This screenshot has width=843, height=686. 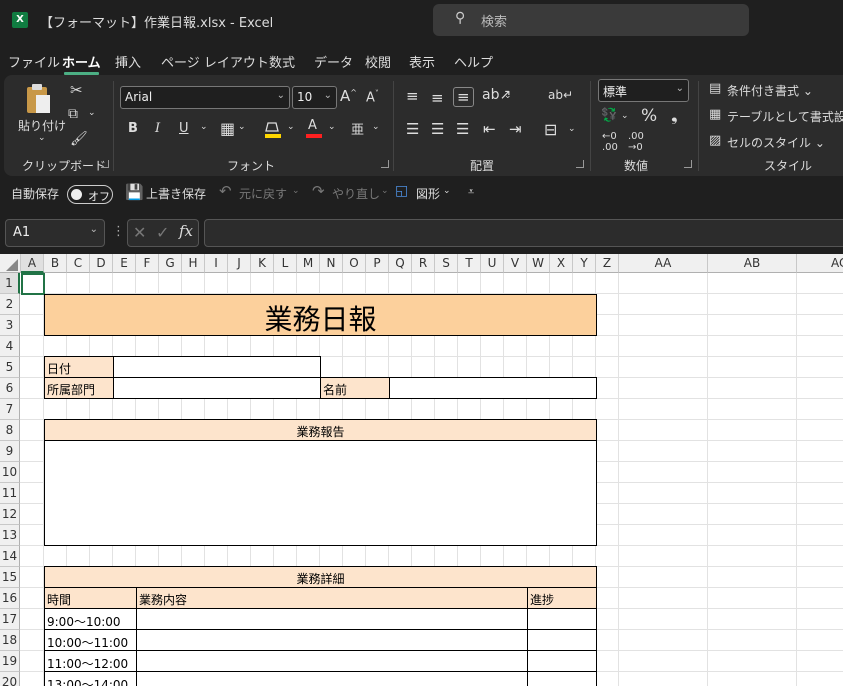 I want to click on tab-home: ホーム, so click(x=81, y=63).